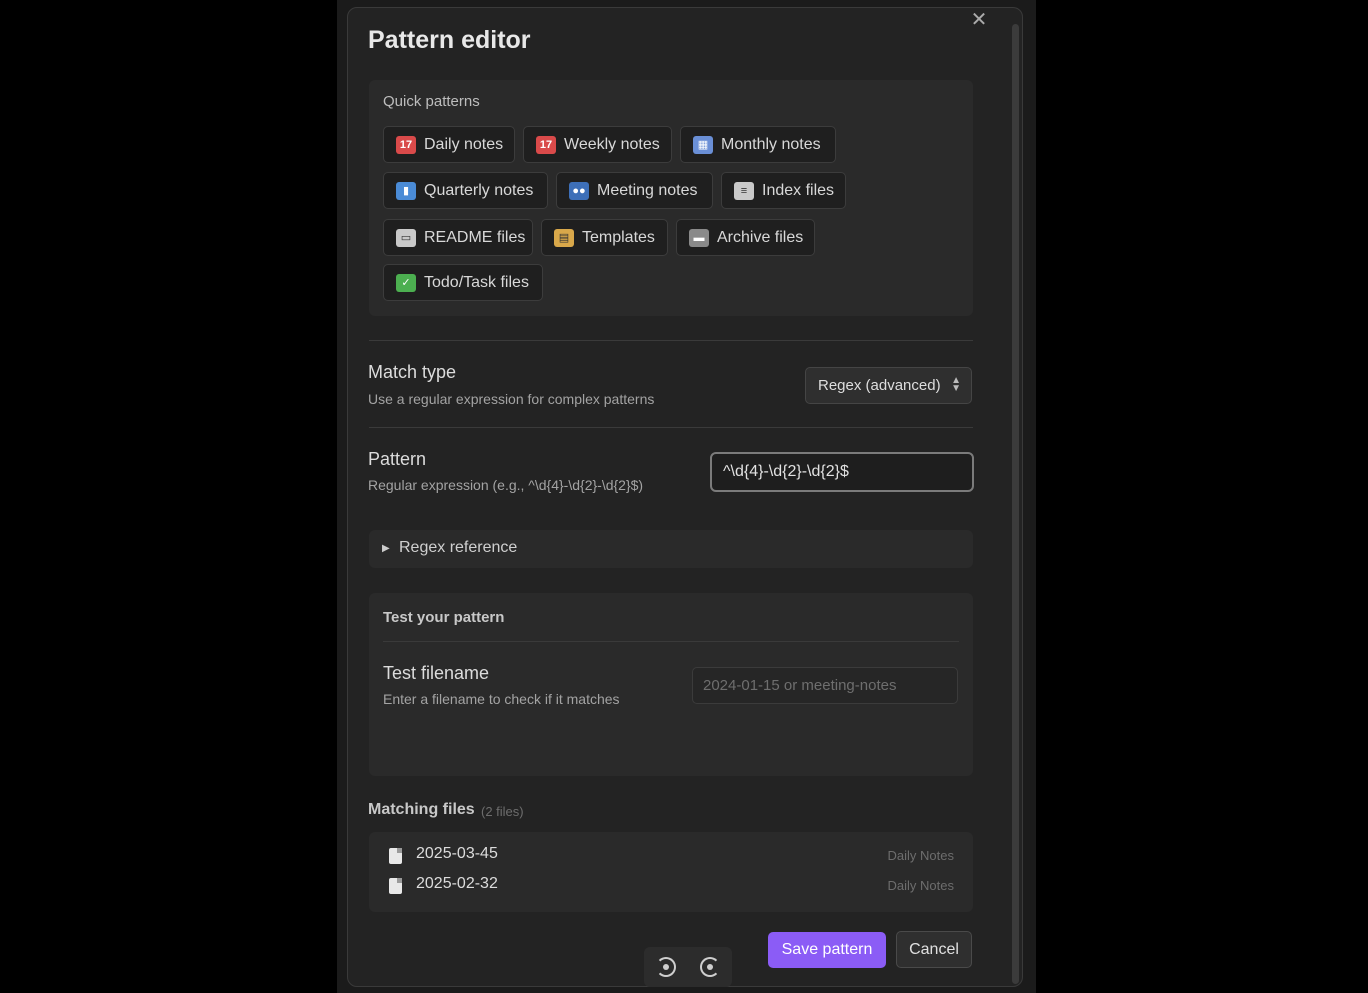 This screenshot has width=1368, height=993. I want to click on select-value: Regex (advanced), so click(879, 385).